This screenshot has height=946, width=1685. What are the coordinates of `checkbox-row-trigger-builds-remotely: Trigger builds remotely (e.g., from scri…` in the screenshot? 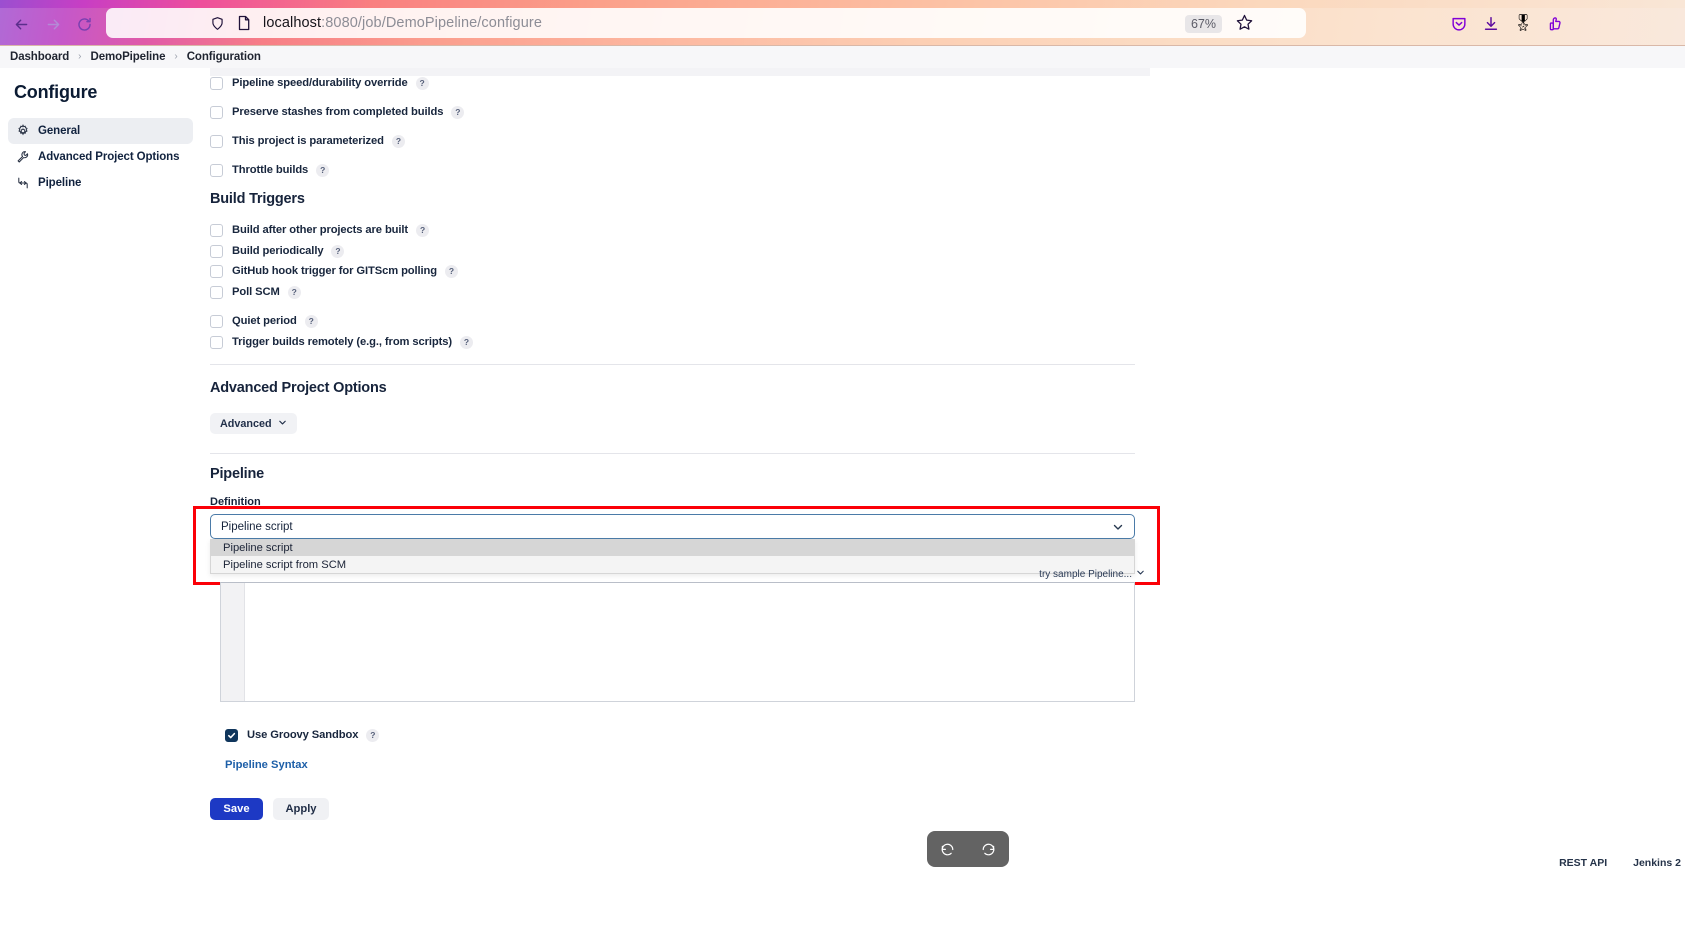 It's located at (342, 342).